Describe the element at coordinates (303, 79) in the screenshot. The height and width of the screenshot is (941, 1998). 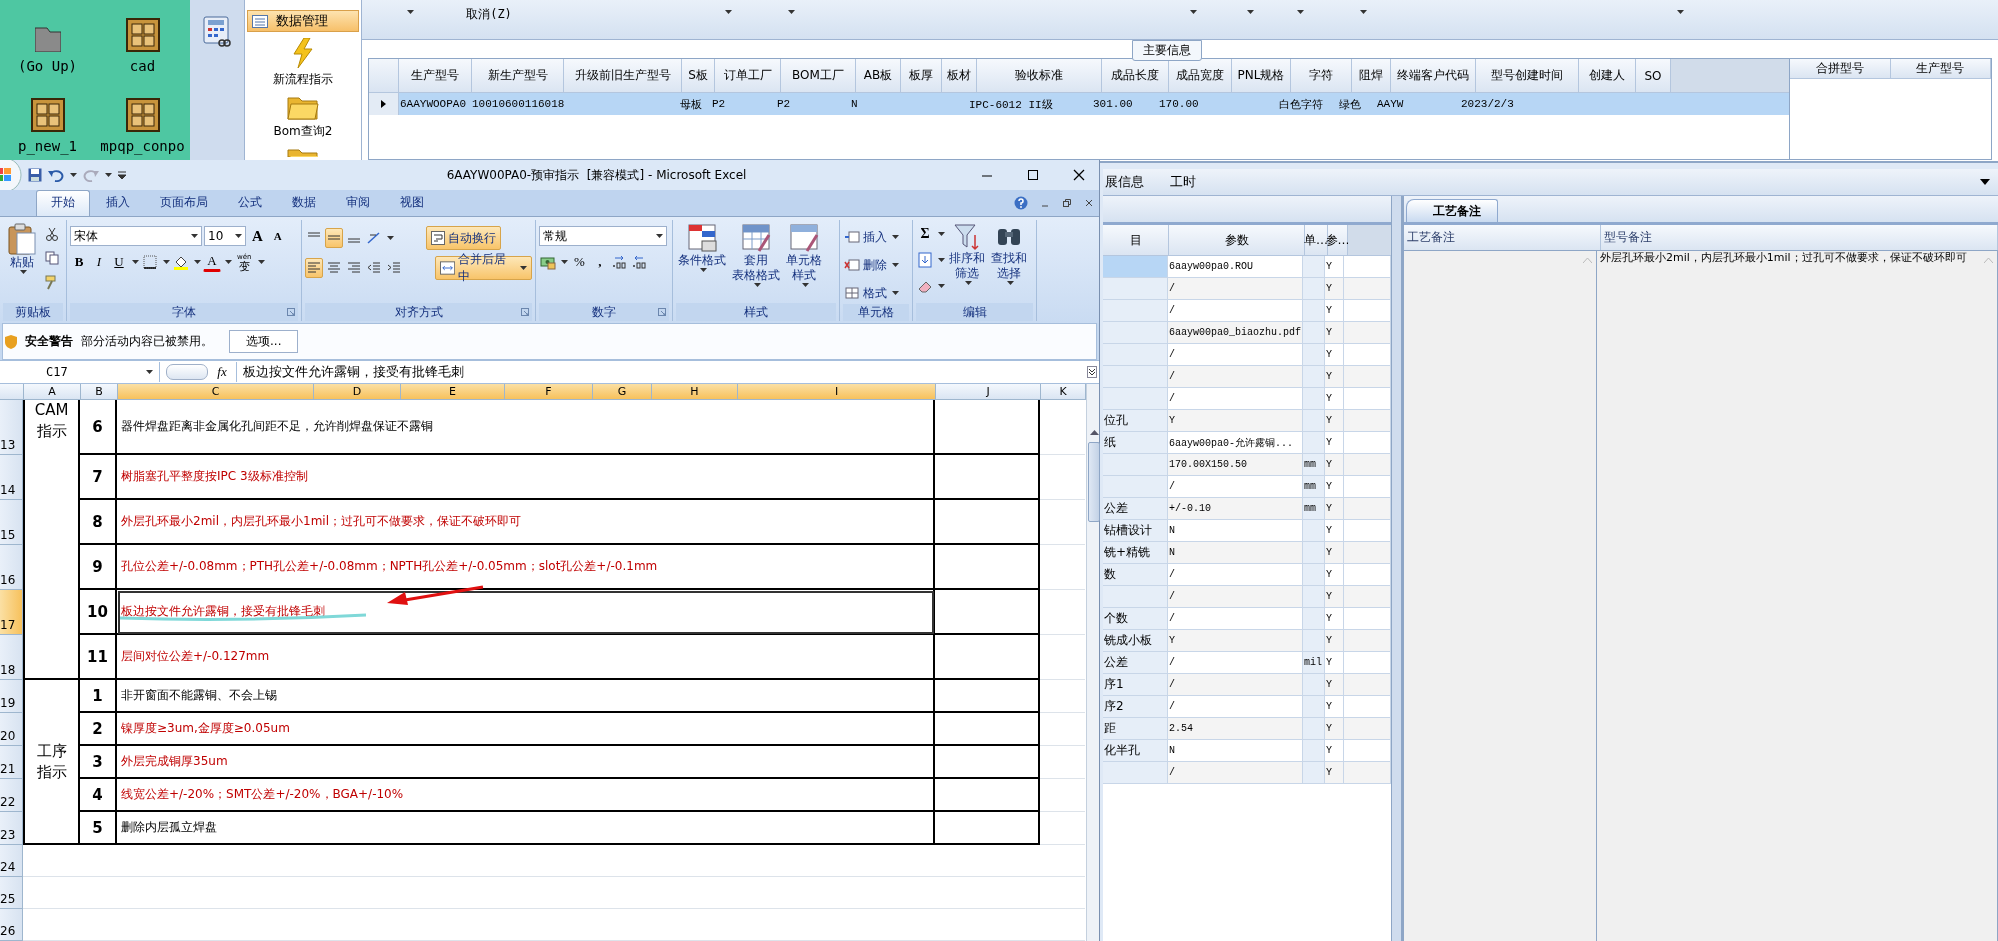
I see `nav-item-label: 新流程指示` at that location.